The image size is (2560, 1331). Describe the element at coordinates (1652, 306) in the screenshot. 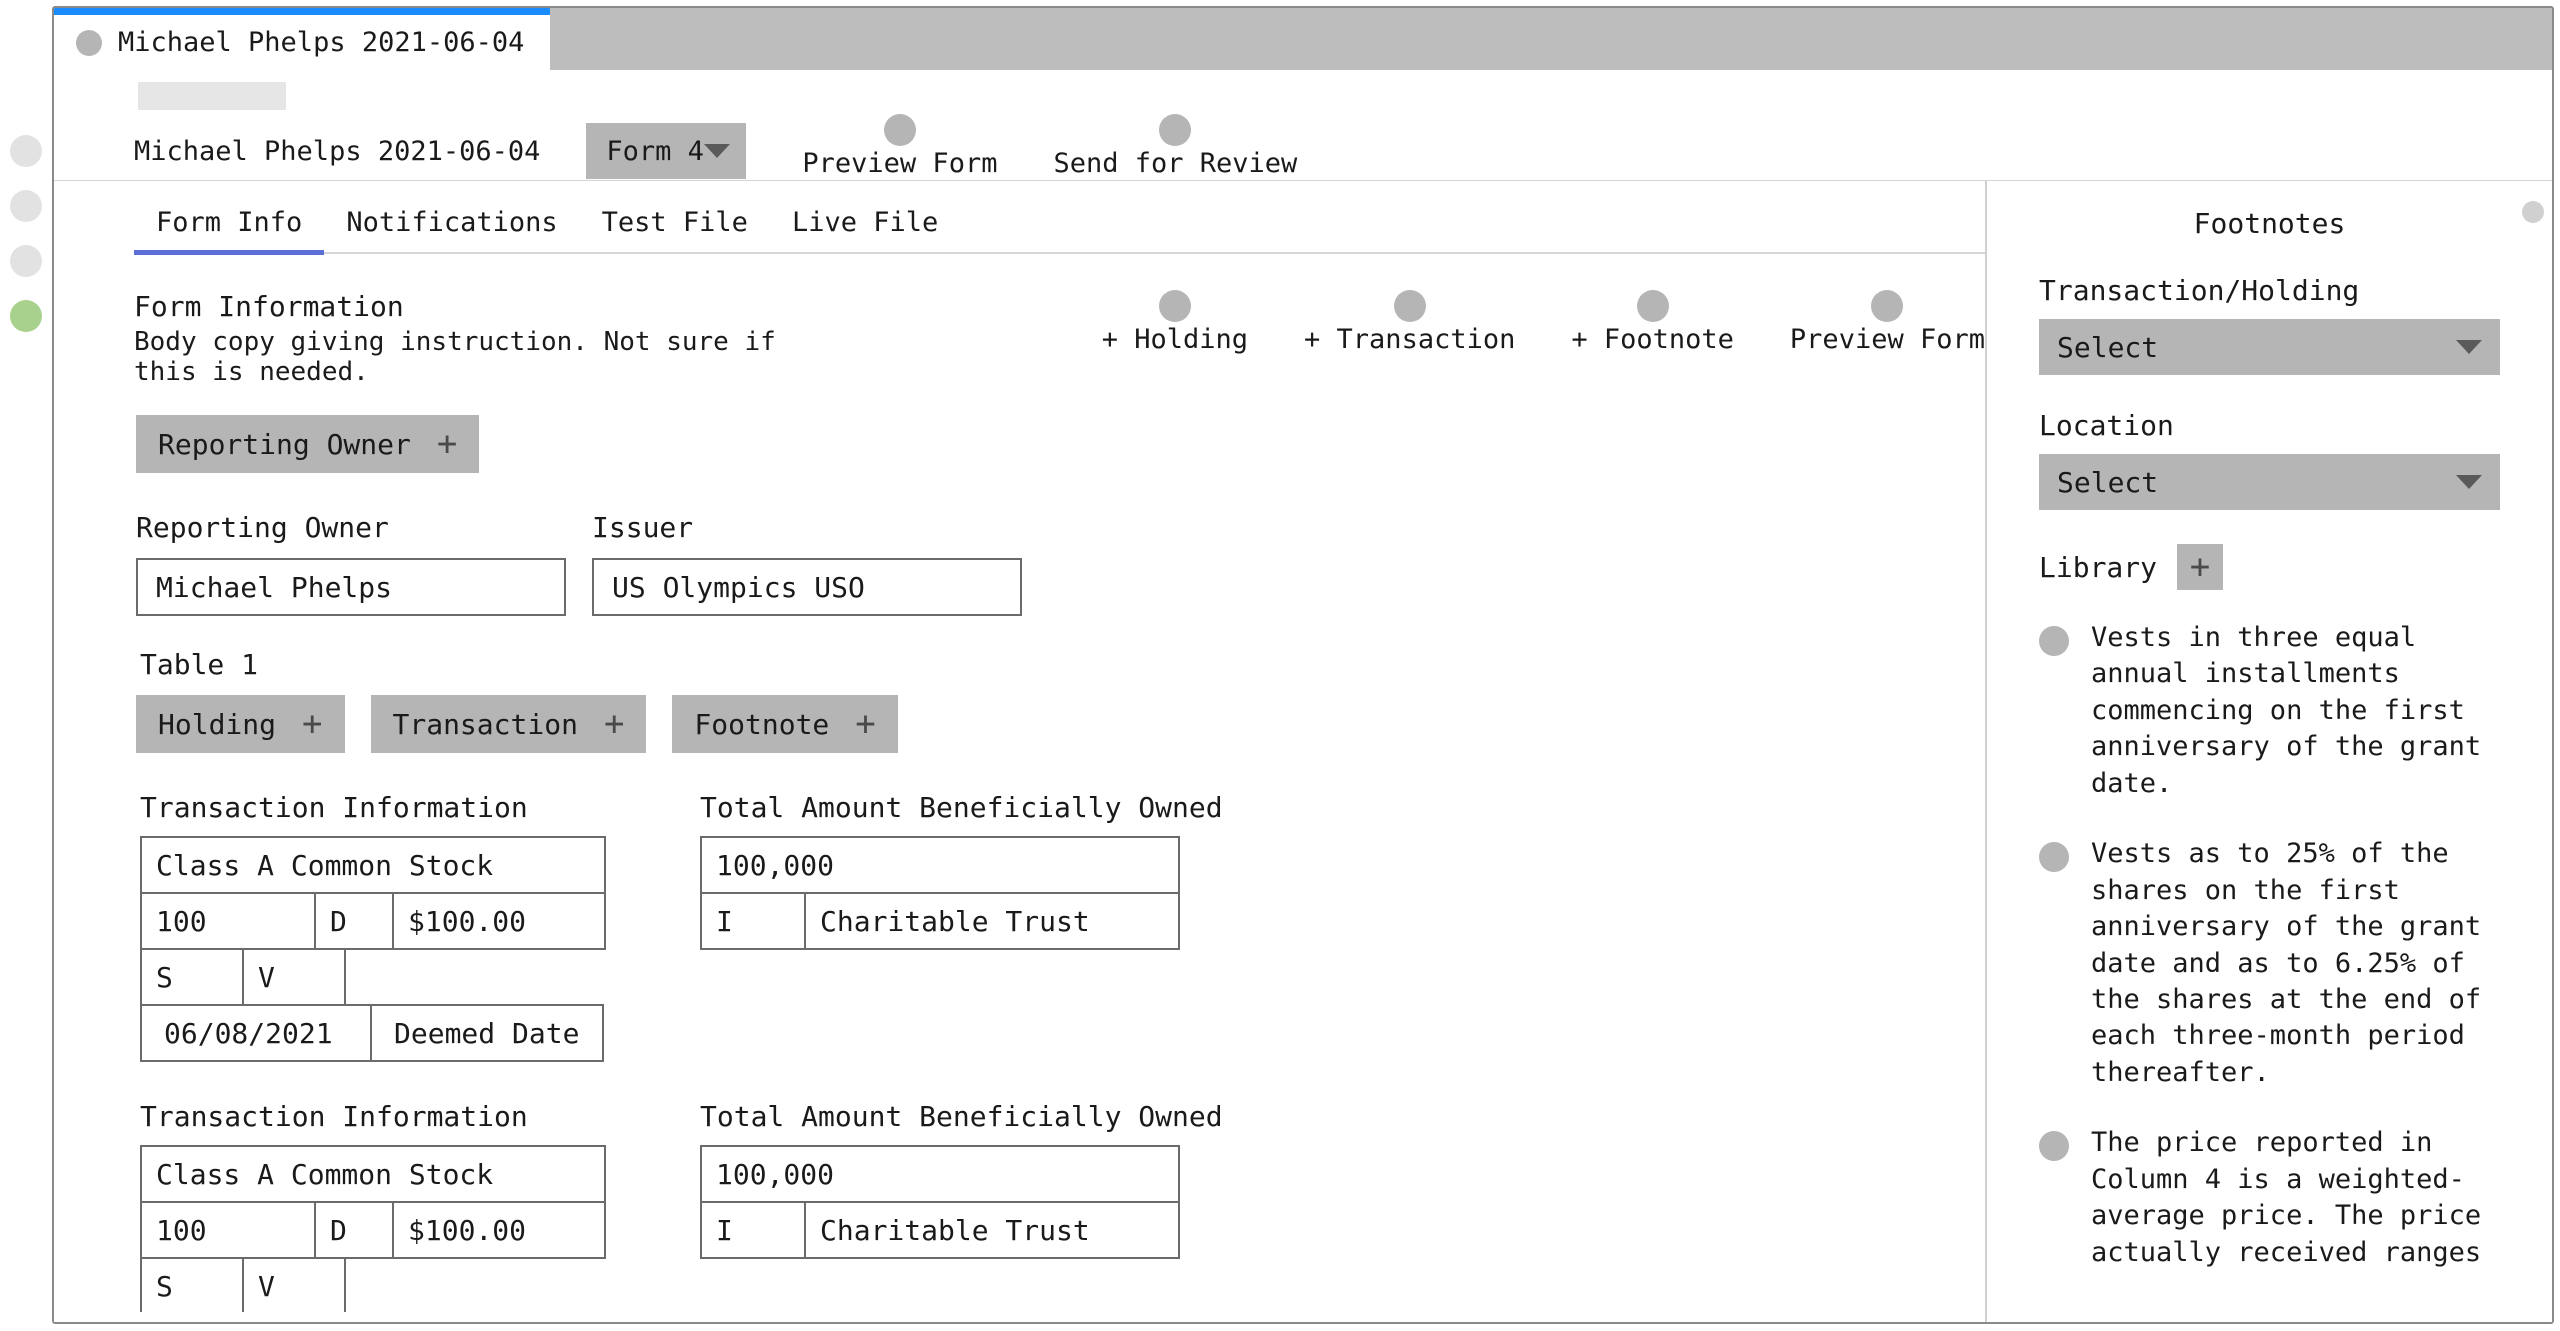

I see `add-footnote-icon` at that location.